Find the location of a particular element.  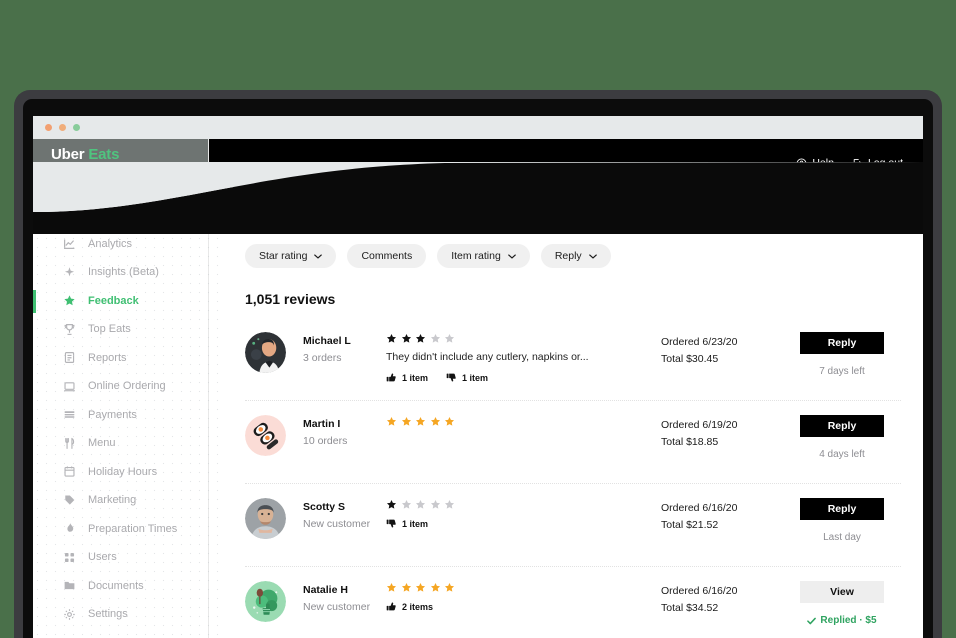

order-date: Ordered 6/19/20 is located at coordinates (699, 425).